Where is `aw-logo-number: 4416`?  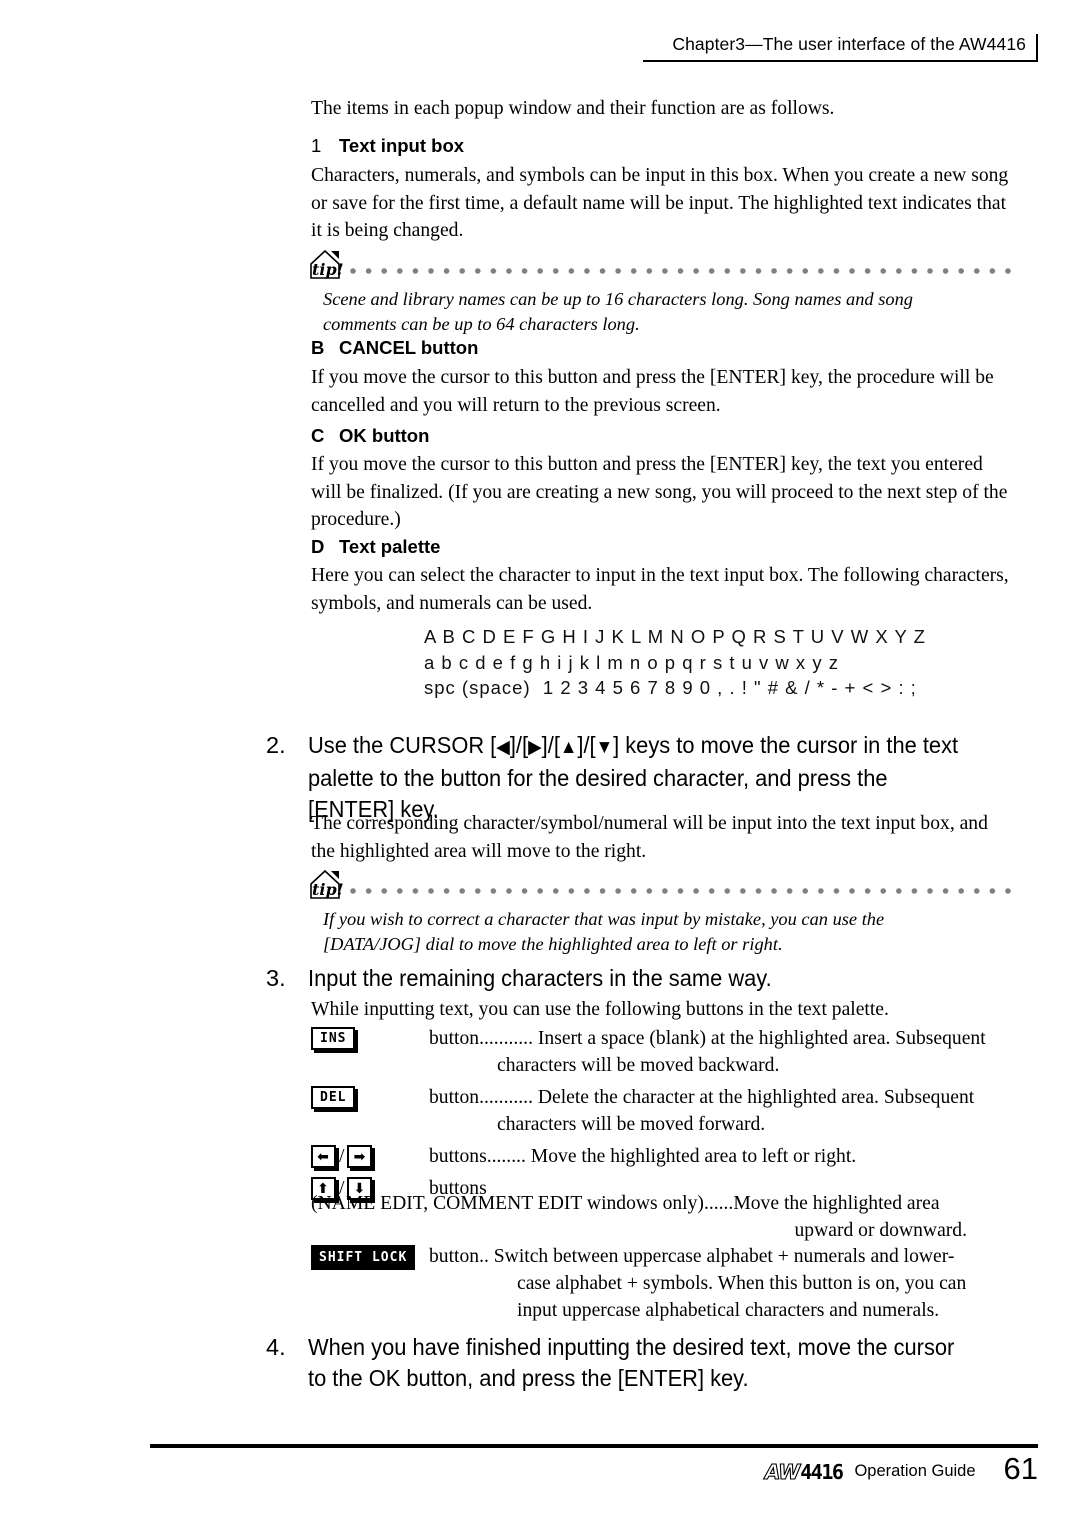 aw-logo-number: 4416 is located at coordinates (822, 1471).